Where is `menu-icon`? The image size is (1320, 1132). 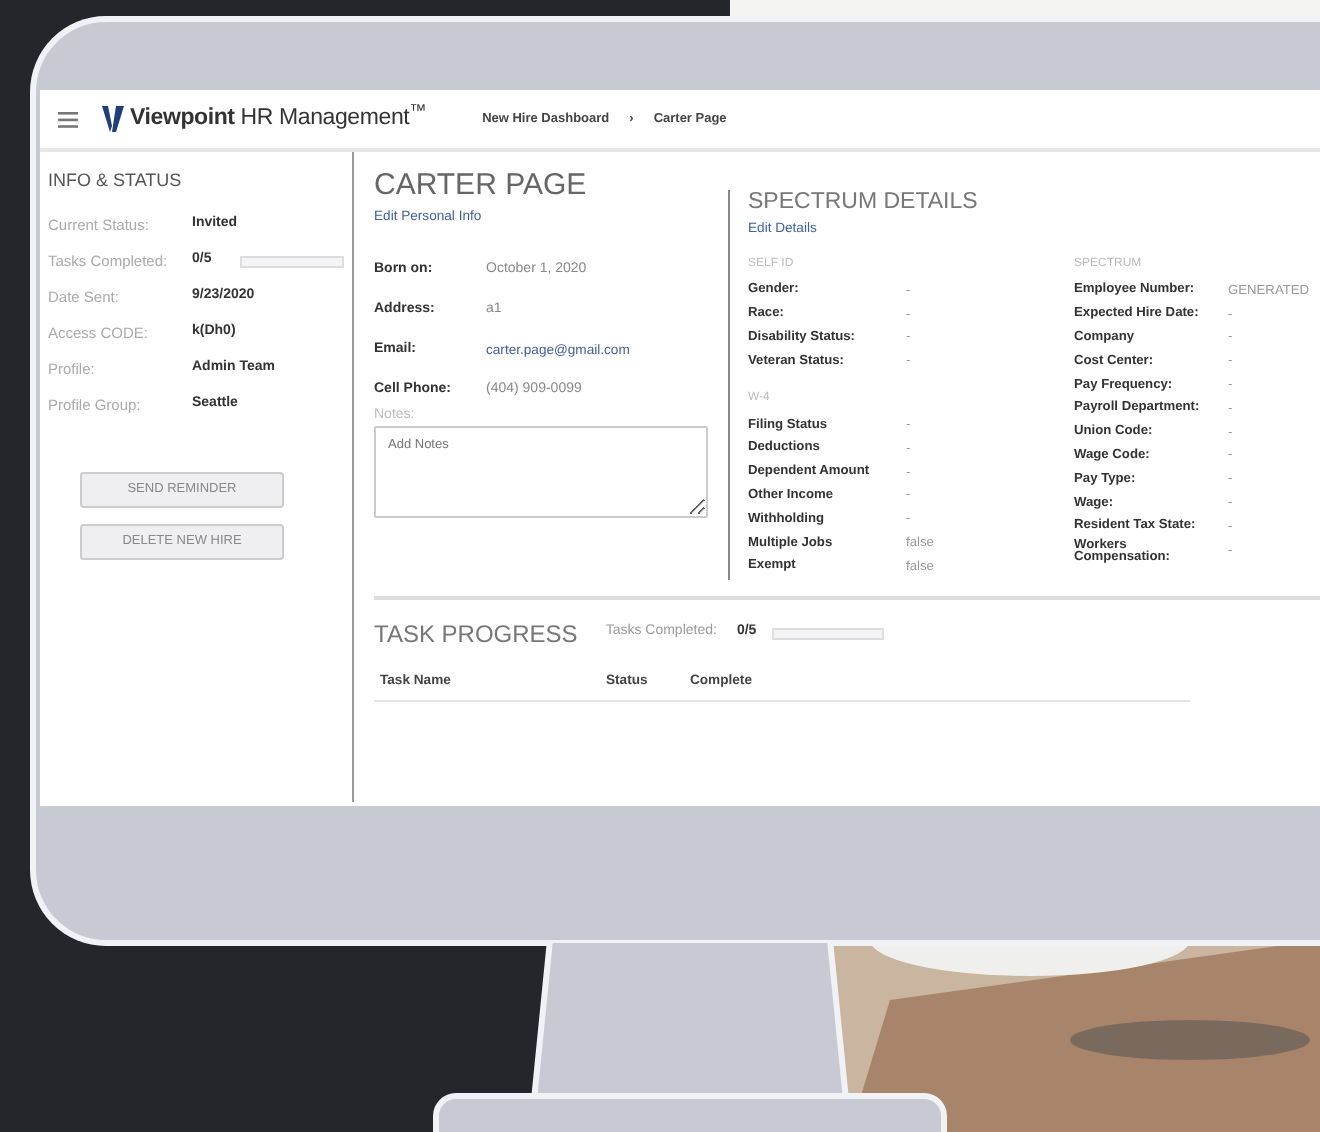 menu-icon is located at coordinates (68, 119).